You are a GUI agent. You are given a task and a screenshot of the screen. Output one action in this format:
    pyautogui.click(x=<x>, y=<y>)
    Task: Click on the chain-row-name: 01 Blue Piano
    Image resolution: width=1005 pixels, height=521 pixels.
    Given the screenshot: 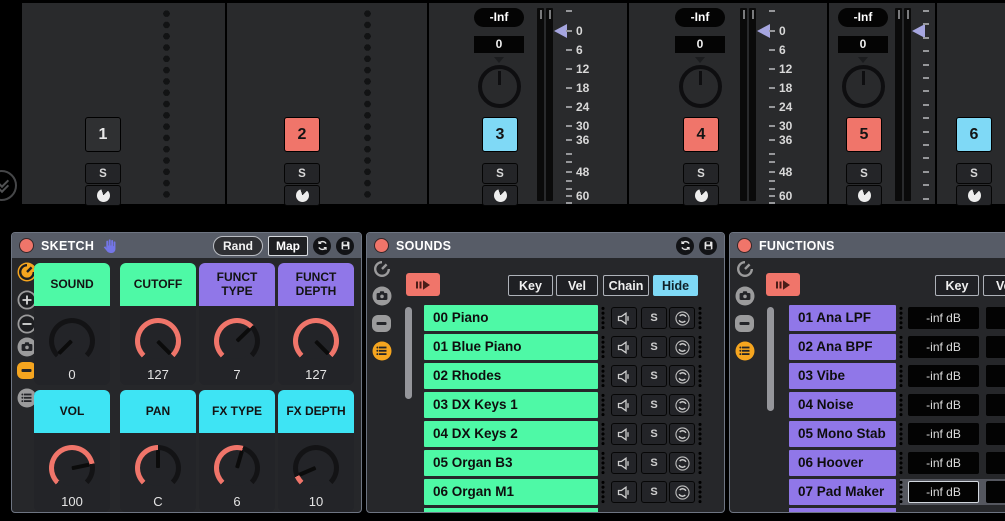 What is the action you would take?
    pyautogui.click(x=511, y=347)
    